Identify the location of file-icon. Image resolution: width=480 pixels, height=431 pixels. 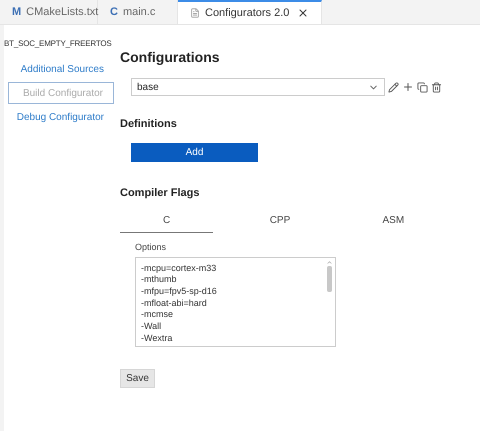
(195, 13).